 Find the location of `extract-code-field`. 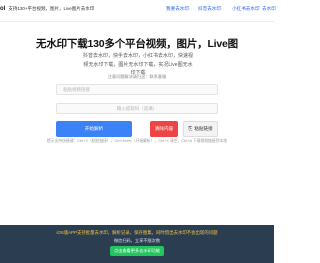

extract-code-field is located at coordinates (137, 108).